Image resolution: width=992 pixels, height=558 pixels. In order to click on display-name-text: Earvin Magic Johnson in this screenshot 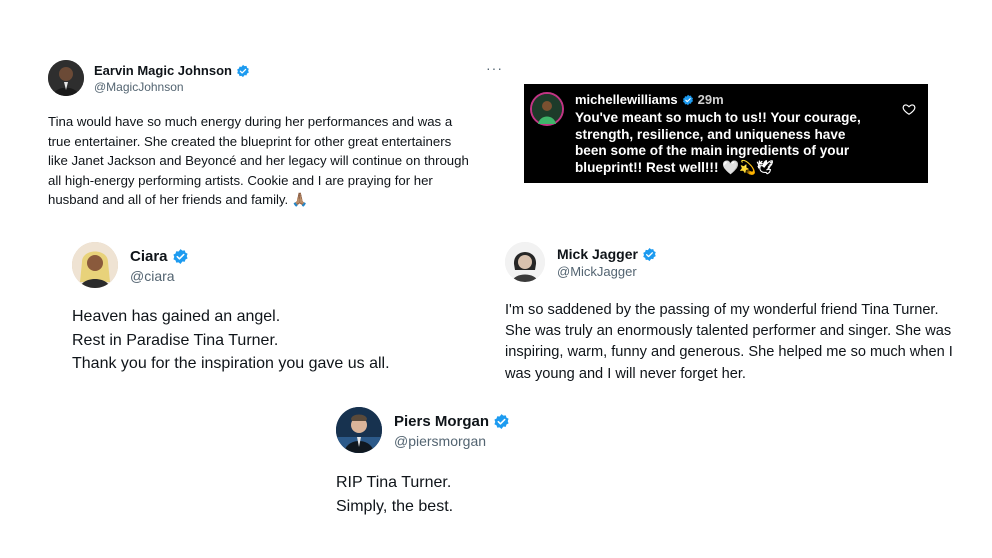, I will do `click(163, 70)`.